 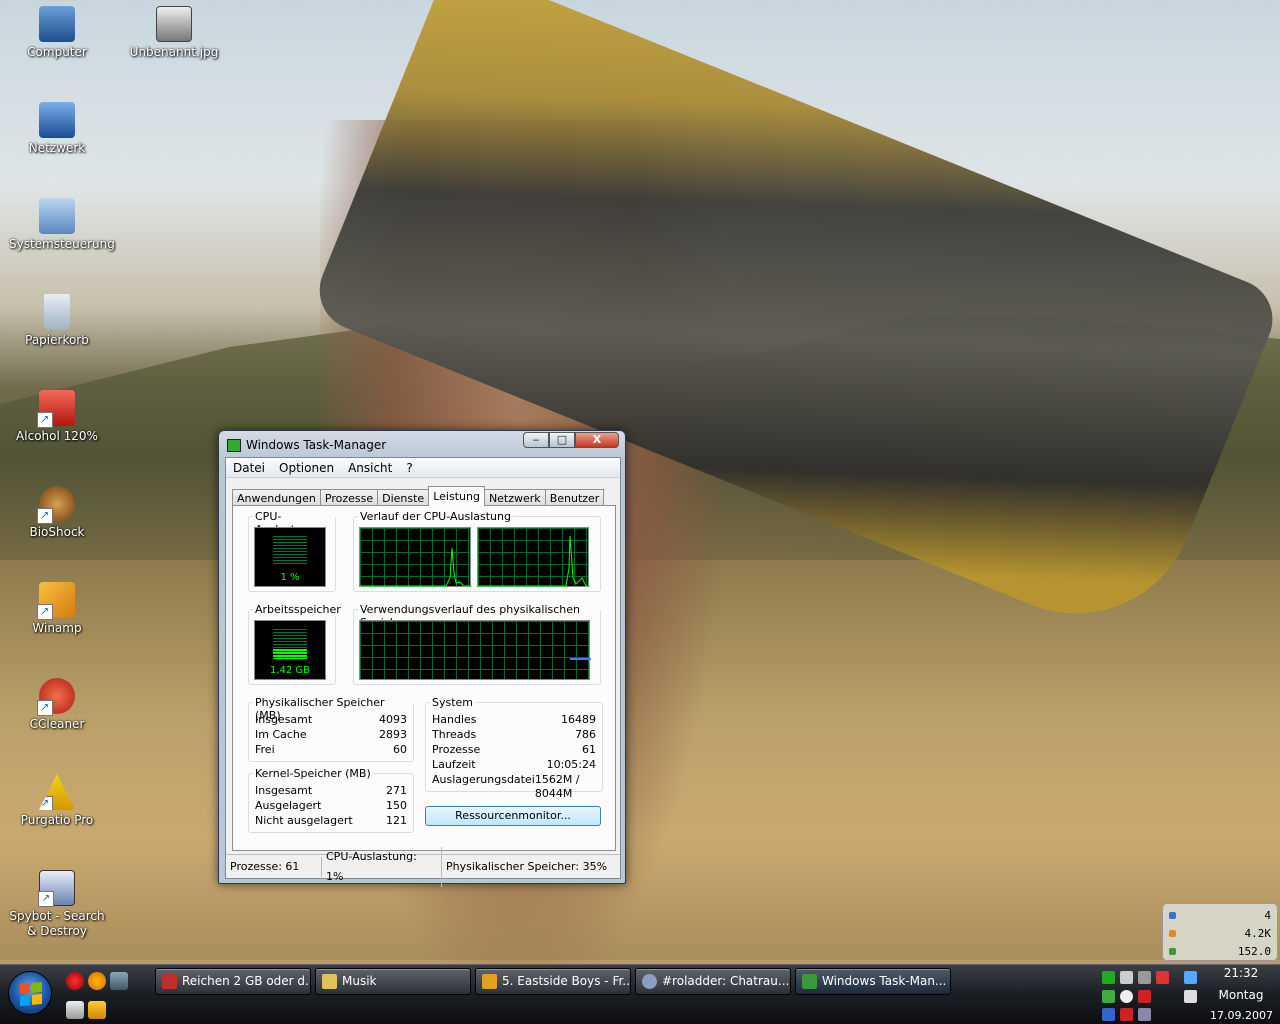 I want to click on memory-group: Arbeitsspeicher 1,42 GB, so click(x=295, y=644).